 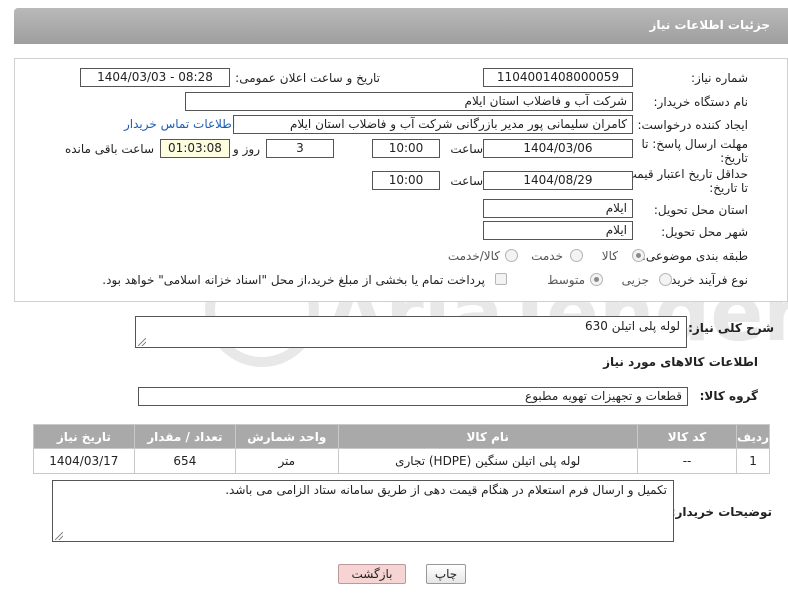 I want to click on print-button: چاپ, so click(x=446, y=574).